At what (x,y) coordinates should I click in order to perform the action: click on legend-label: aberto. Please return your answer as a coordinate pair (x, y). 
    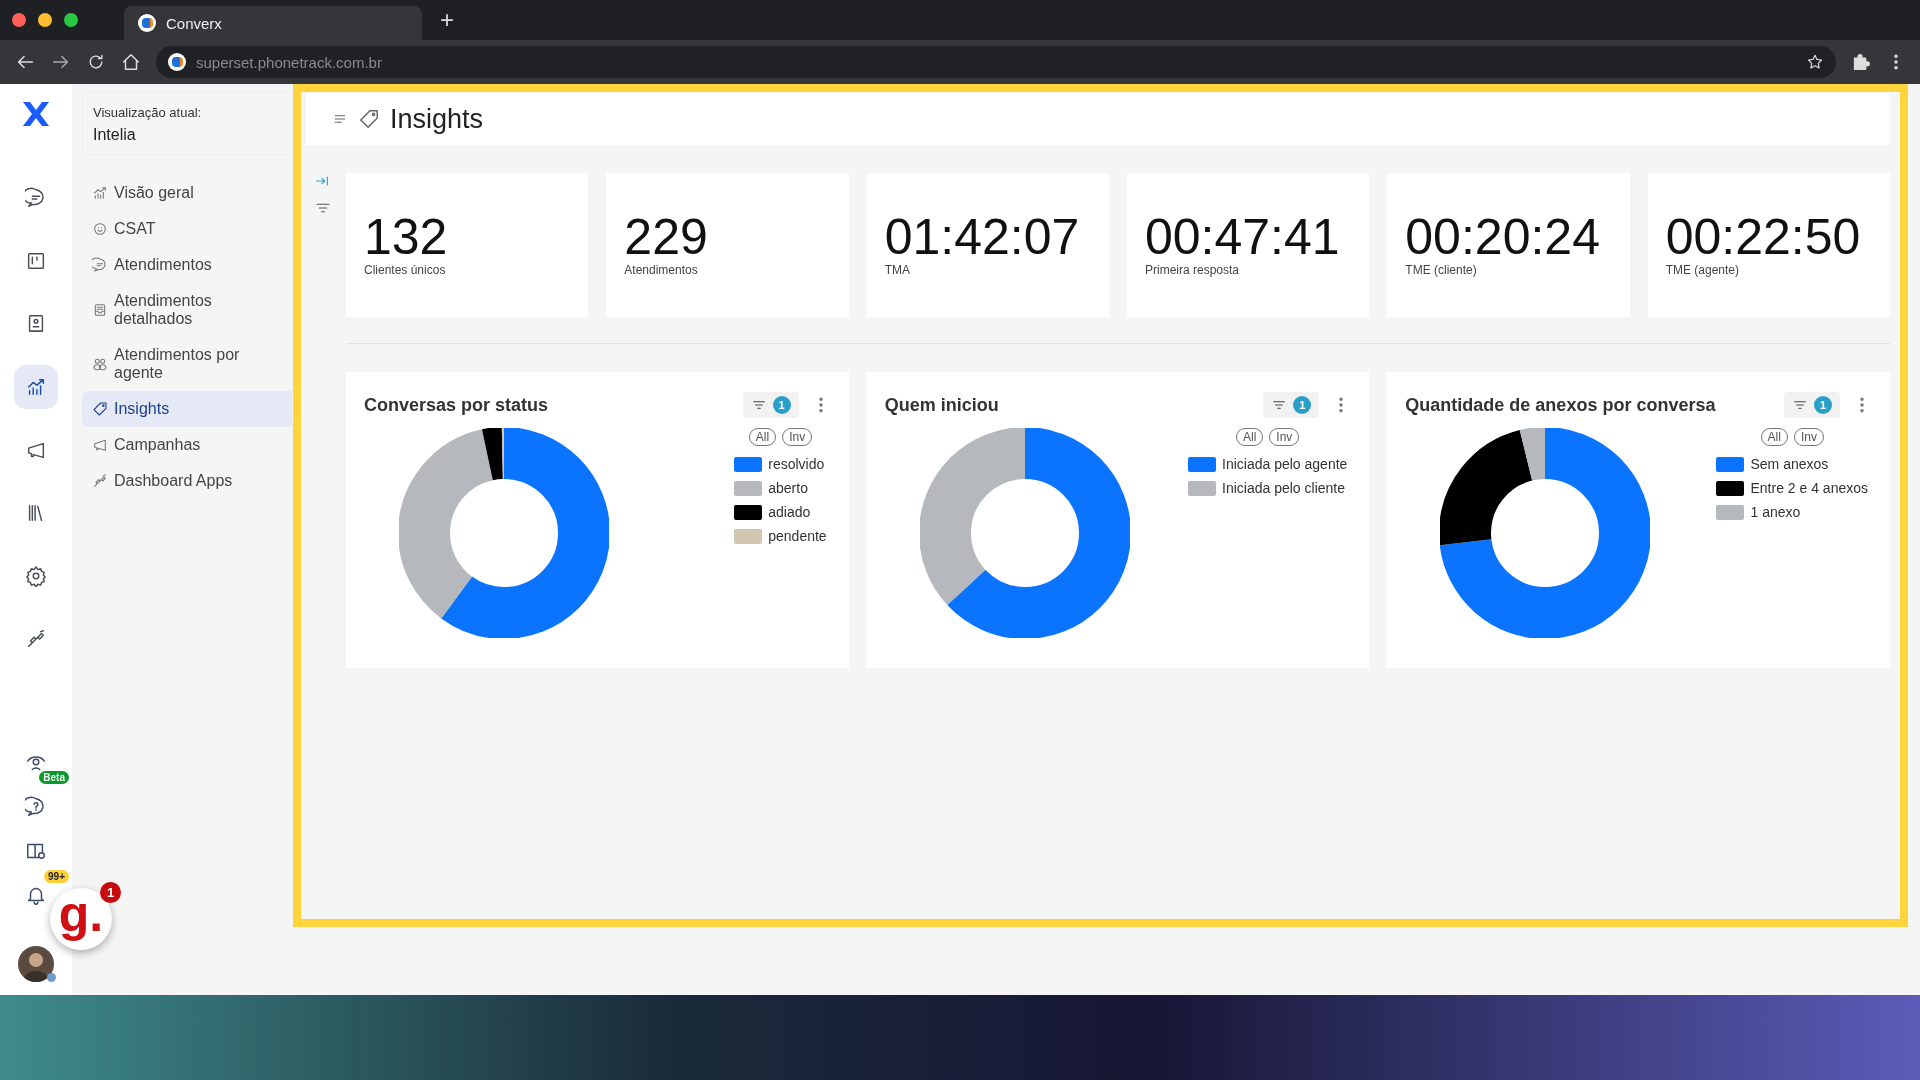
    Looking at the image, I should click on (788, 488).